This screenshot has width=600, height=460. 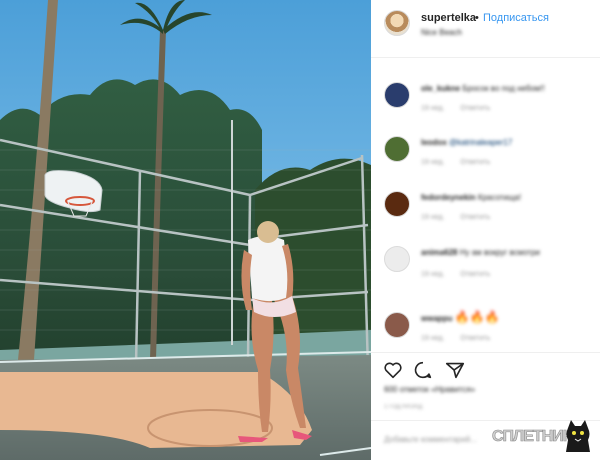 What do you see at coordinates (578, 436) in the screenshot?
I see `cat-logo-icon` at bounding box center [578, 436].